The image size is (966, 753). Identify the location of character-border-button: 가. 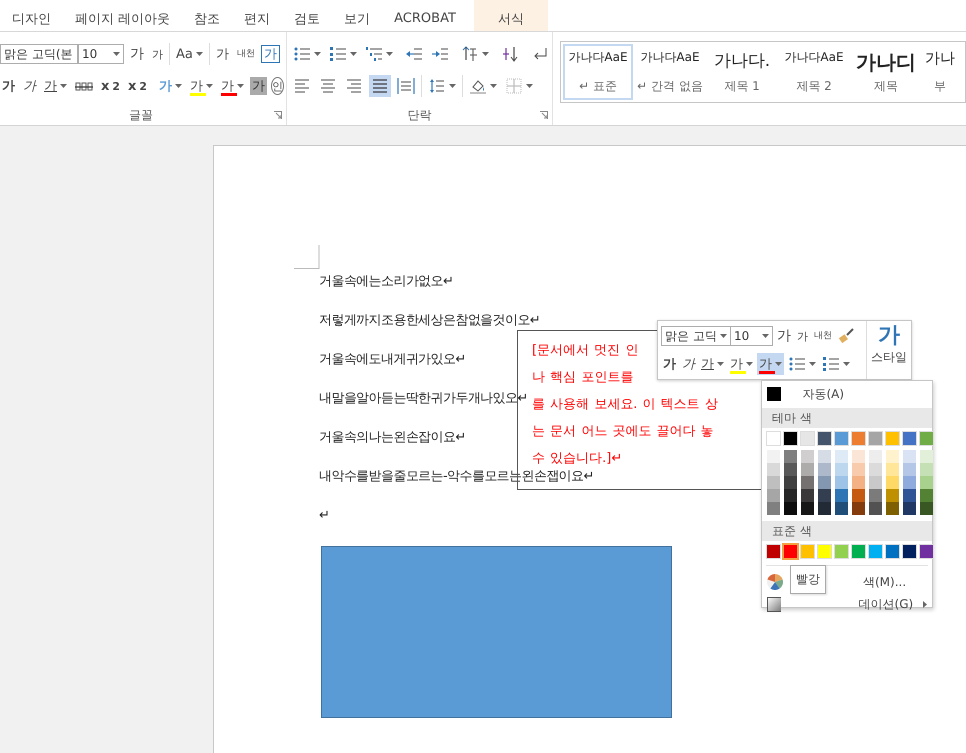
(270, 54).